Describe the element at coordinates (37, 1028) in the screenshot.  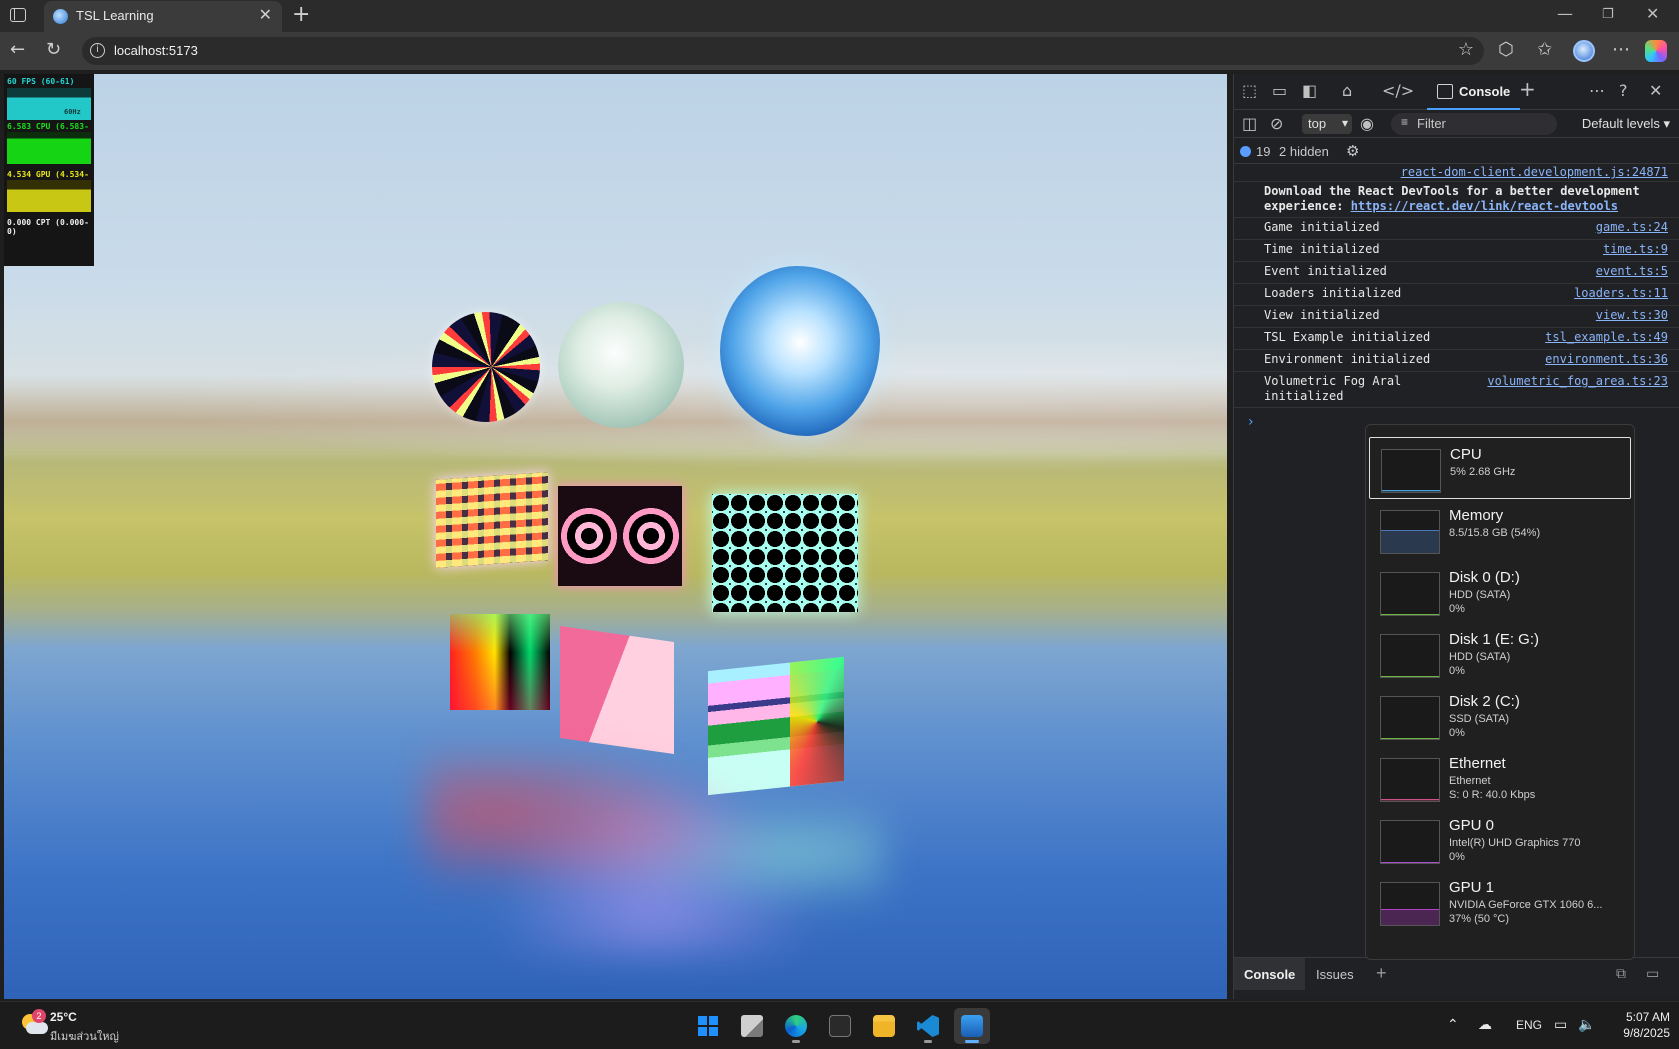
I see `weather-cloud-shape` at that location.